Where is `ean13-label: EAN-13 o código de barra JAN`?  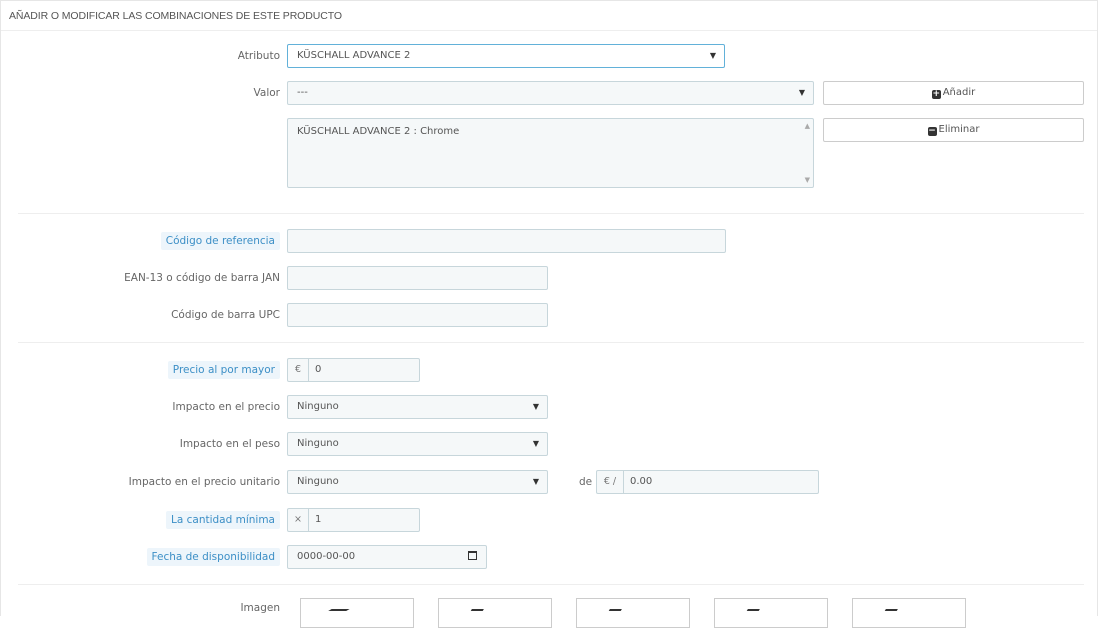 ean13-label: EAN-13 o código de barra JAN is located at coordinates (202, 278).